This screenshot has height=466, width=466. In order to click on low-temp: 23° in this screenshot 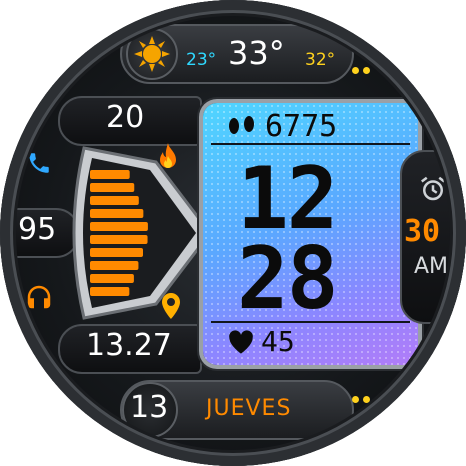, I will do `click(201, 60)`.